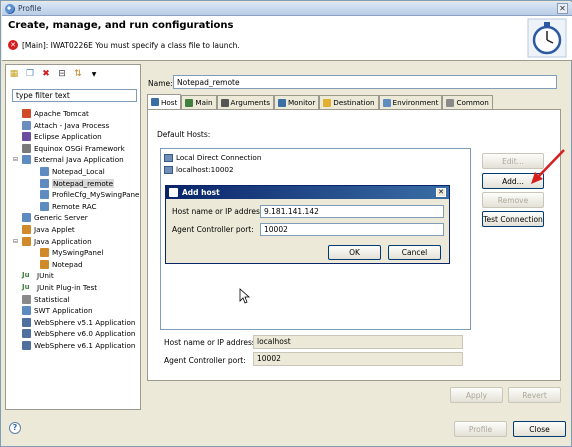 The height and width of the screenshot is (447, 572). I want to click on tree-item: WebSphere v5.1 Application, so click(78, 322).